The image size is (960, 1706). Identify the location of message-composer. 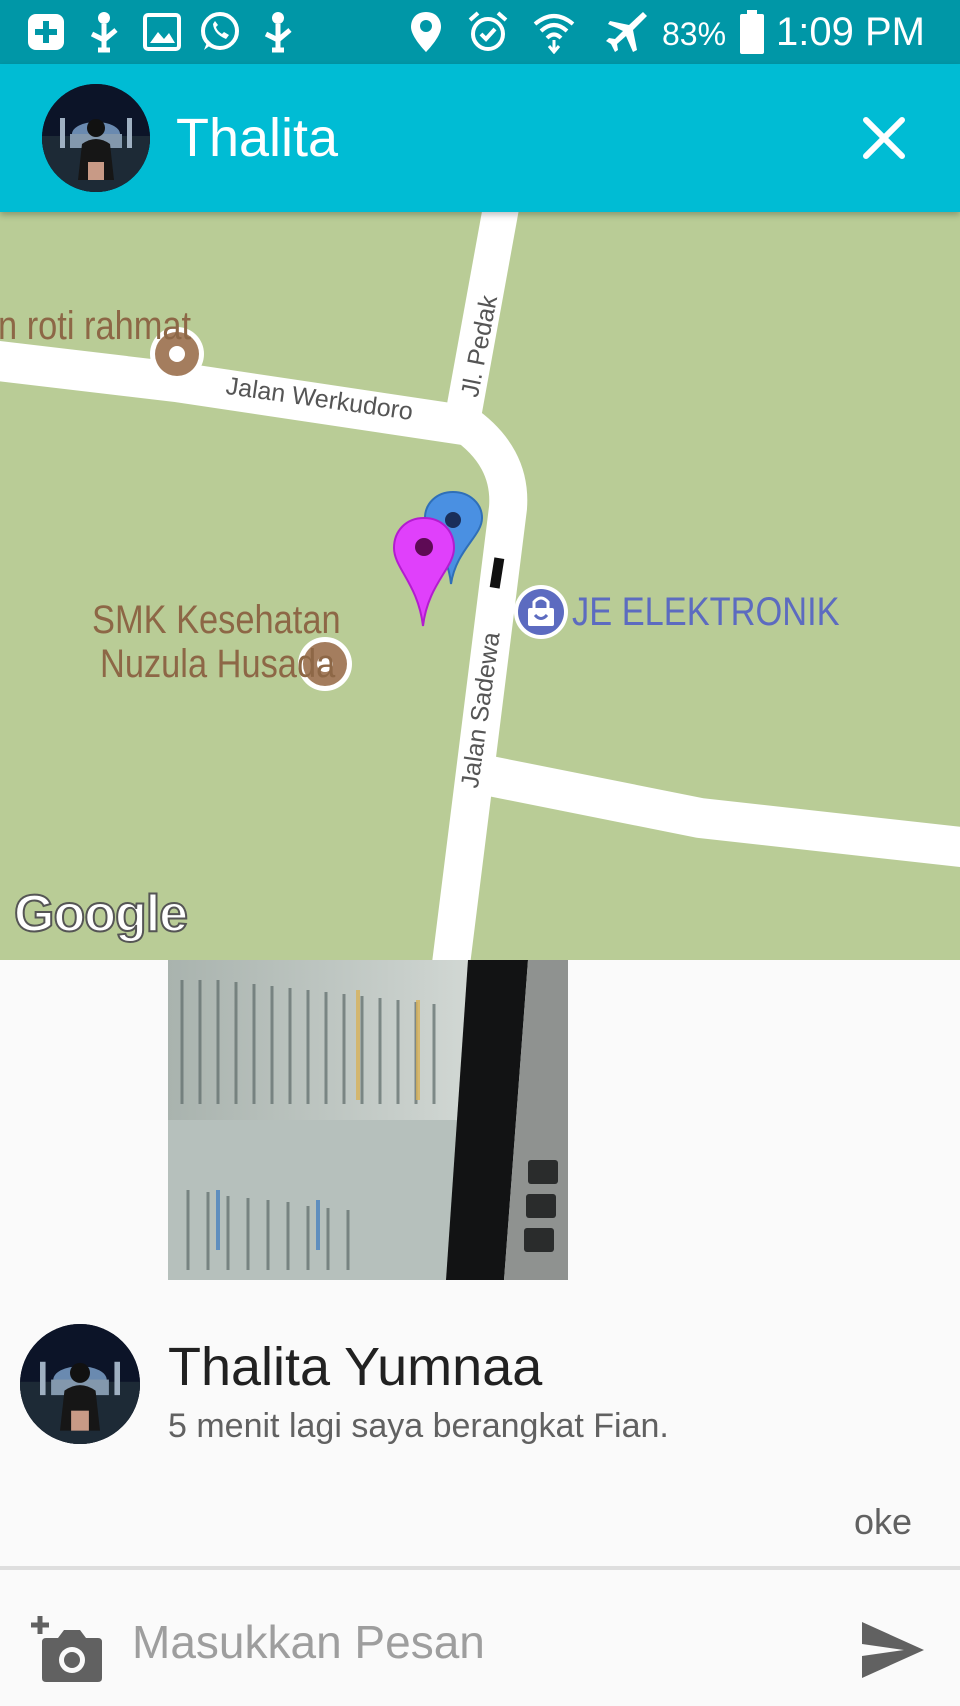
(480, 1636).